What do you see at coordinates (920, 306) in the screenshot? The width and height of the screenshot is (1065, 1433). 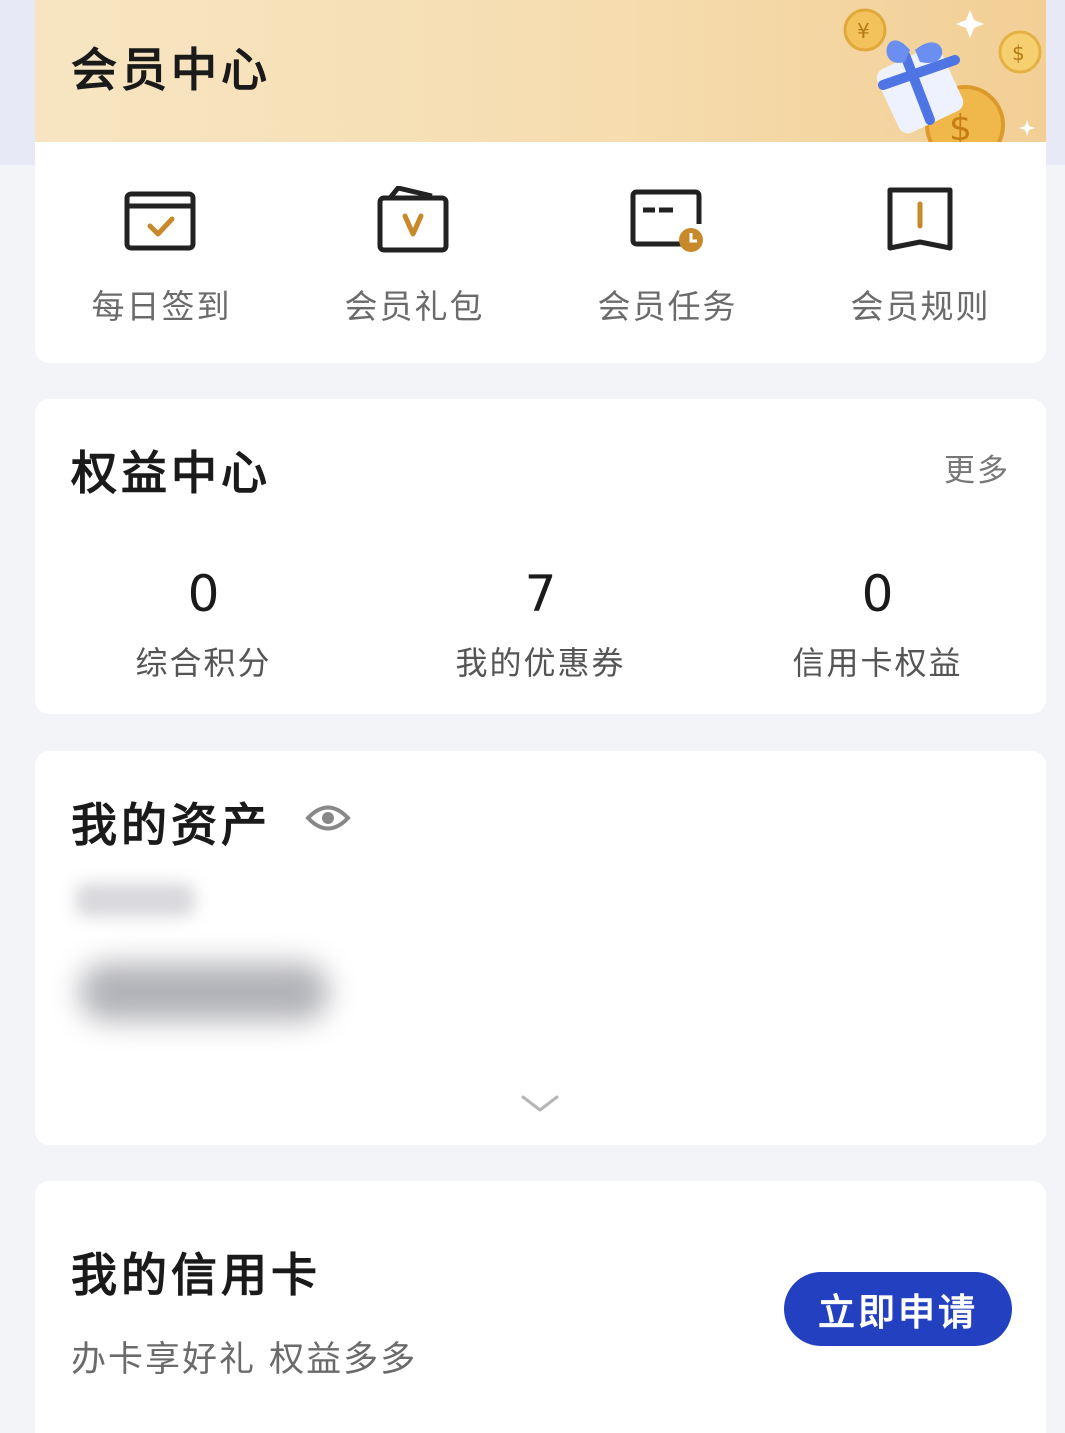 I see `shortcut-label: 会员规则` at bounding box center [920, 306].